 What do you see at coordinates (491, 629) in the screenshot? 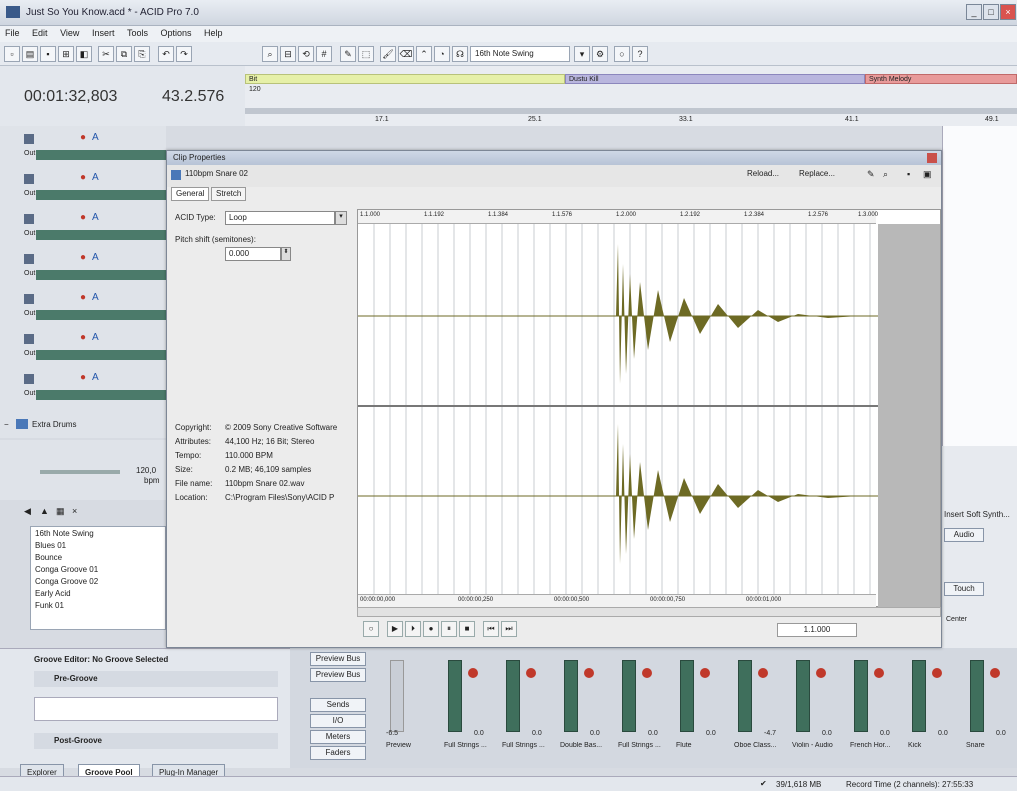
I see `go-start-icon: ⏮` at bounding box center [491, 629].